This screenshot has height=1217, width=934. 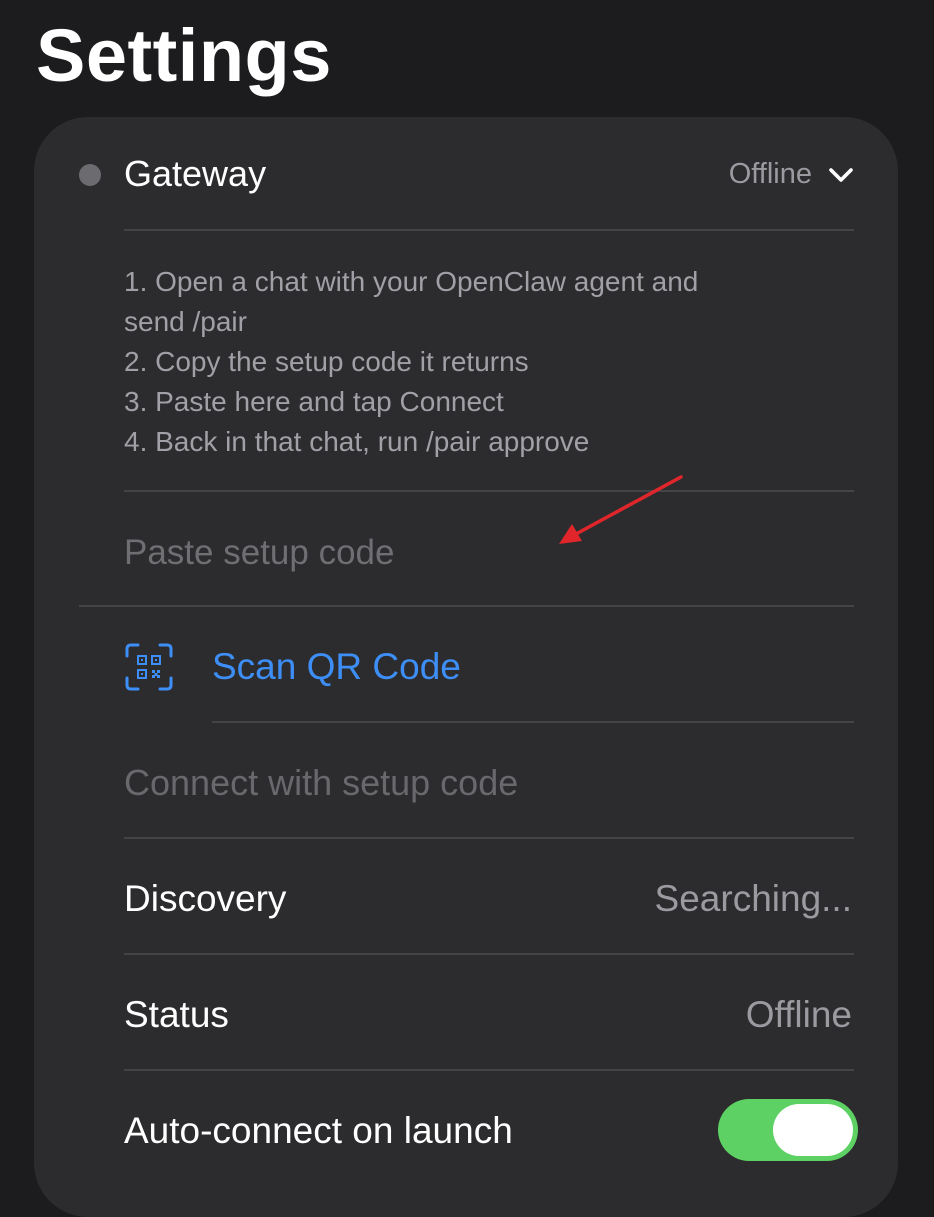 I want to click on status-dot, so click(x=90, y=175).